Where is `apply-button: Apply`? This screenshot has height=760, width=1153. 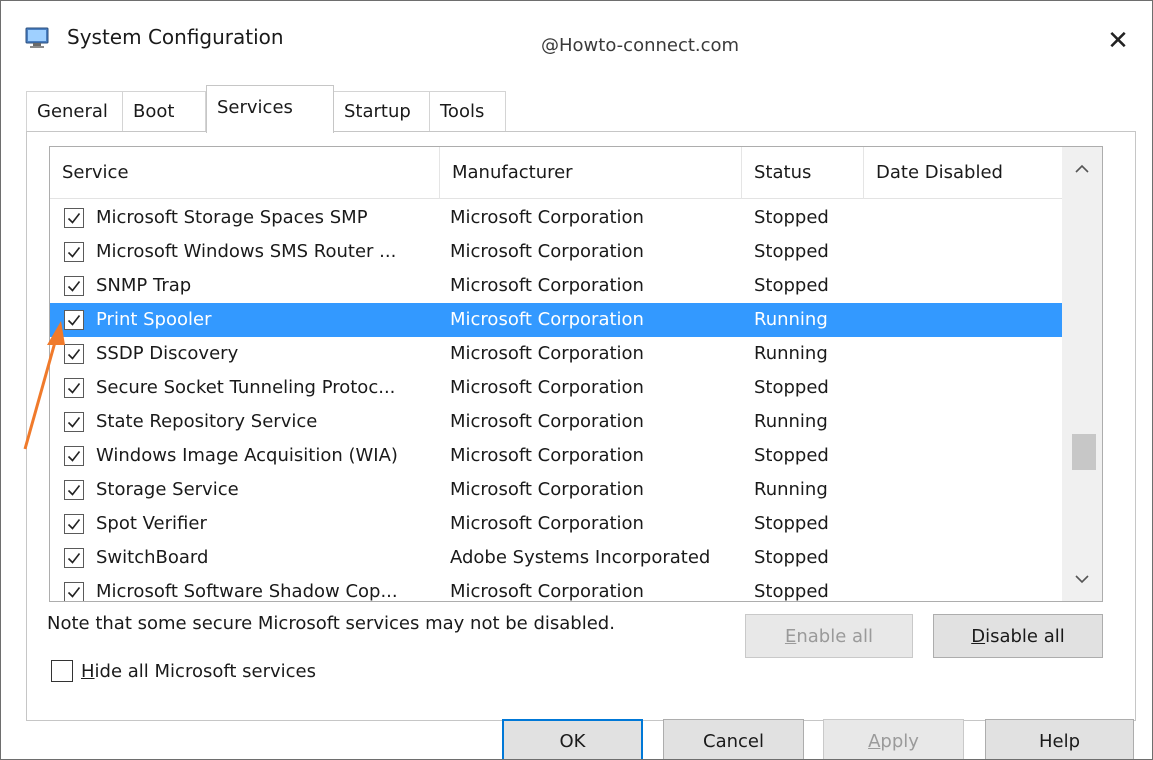
apply-button: Apply is located at coordinates (893, 739).